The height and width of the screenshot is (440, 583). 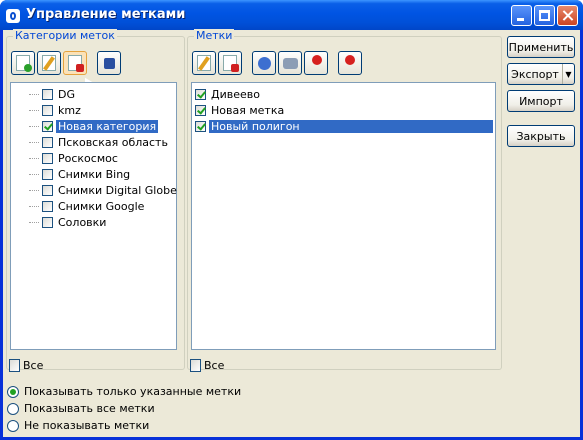 I want to click on category-item-roscosmos: Роскосмос, so click(x=65, y=158).